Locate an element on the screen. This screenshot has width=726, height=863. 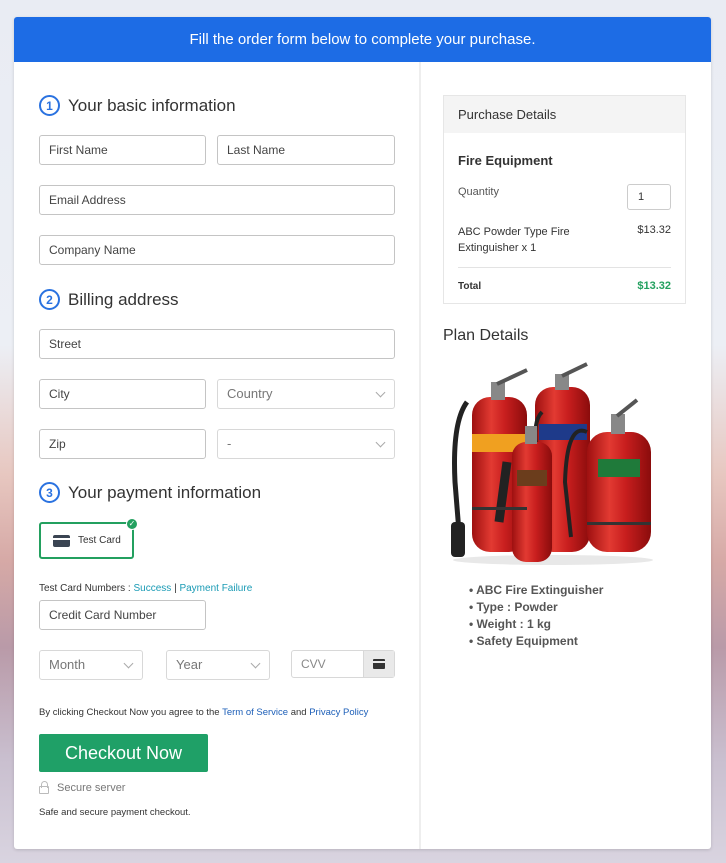
cvv-input: CVV is located at coordinates (327, 664).